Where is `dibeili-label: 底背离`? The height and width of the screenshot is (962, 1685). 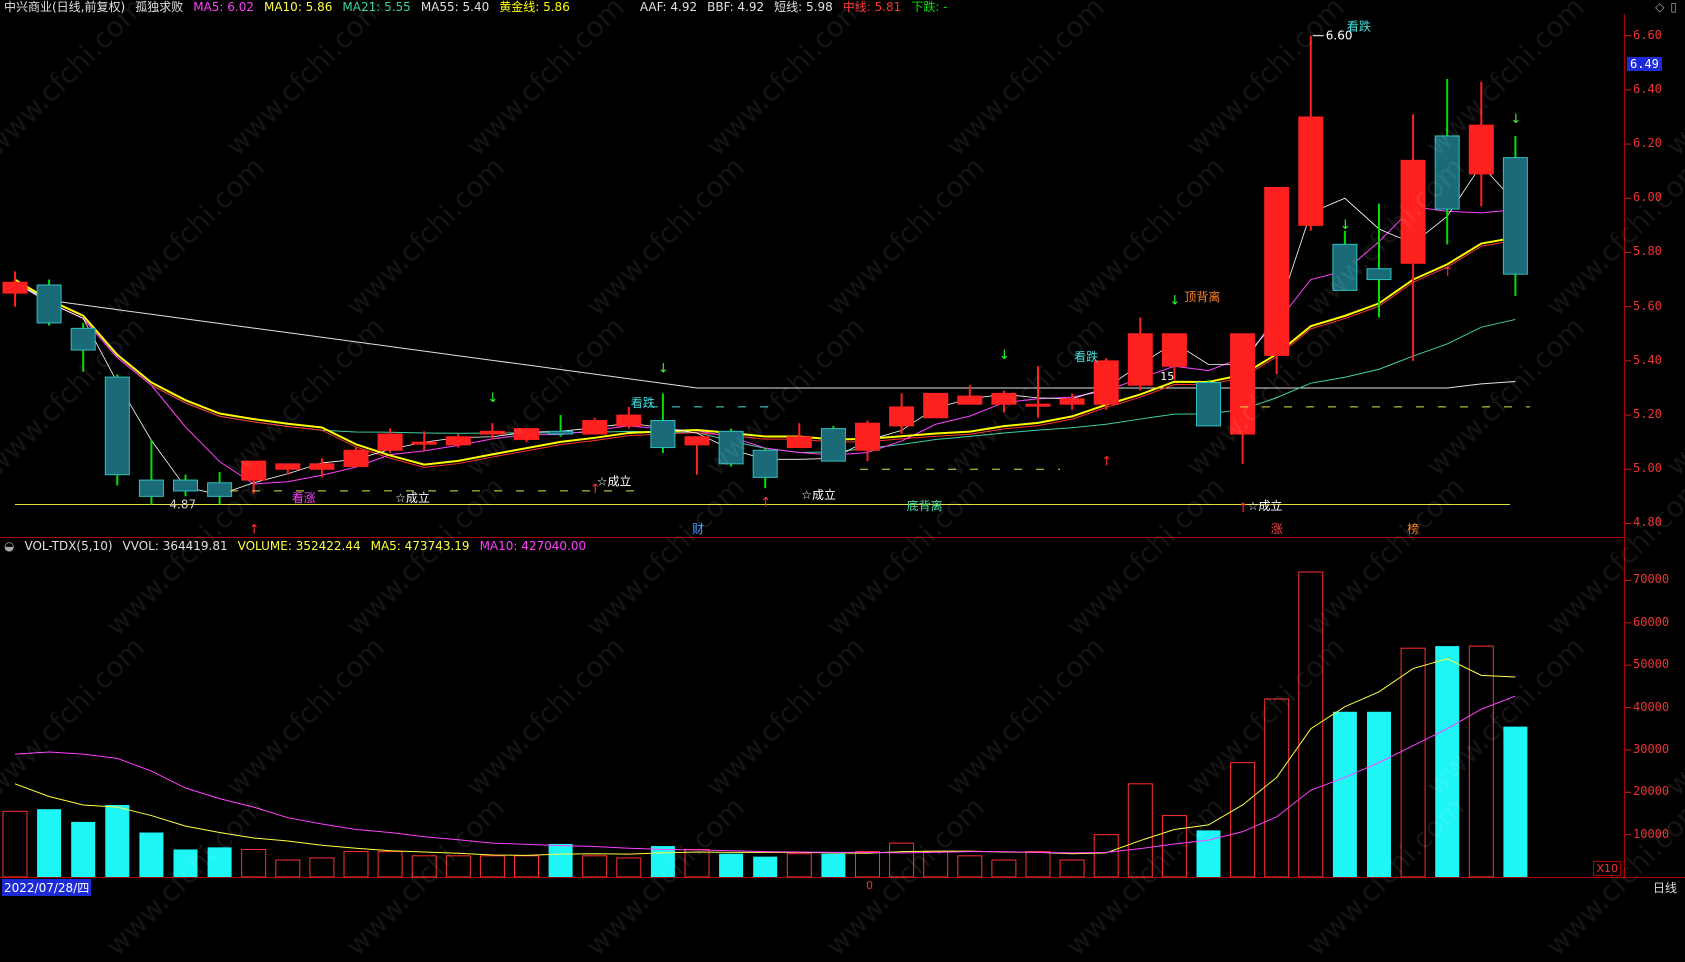
dibeili-label: 底背离 is located at coordinates (925, 505).